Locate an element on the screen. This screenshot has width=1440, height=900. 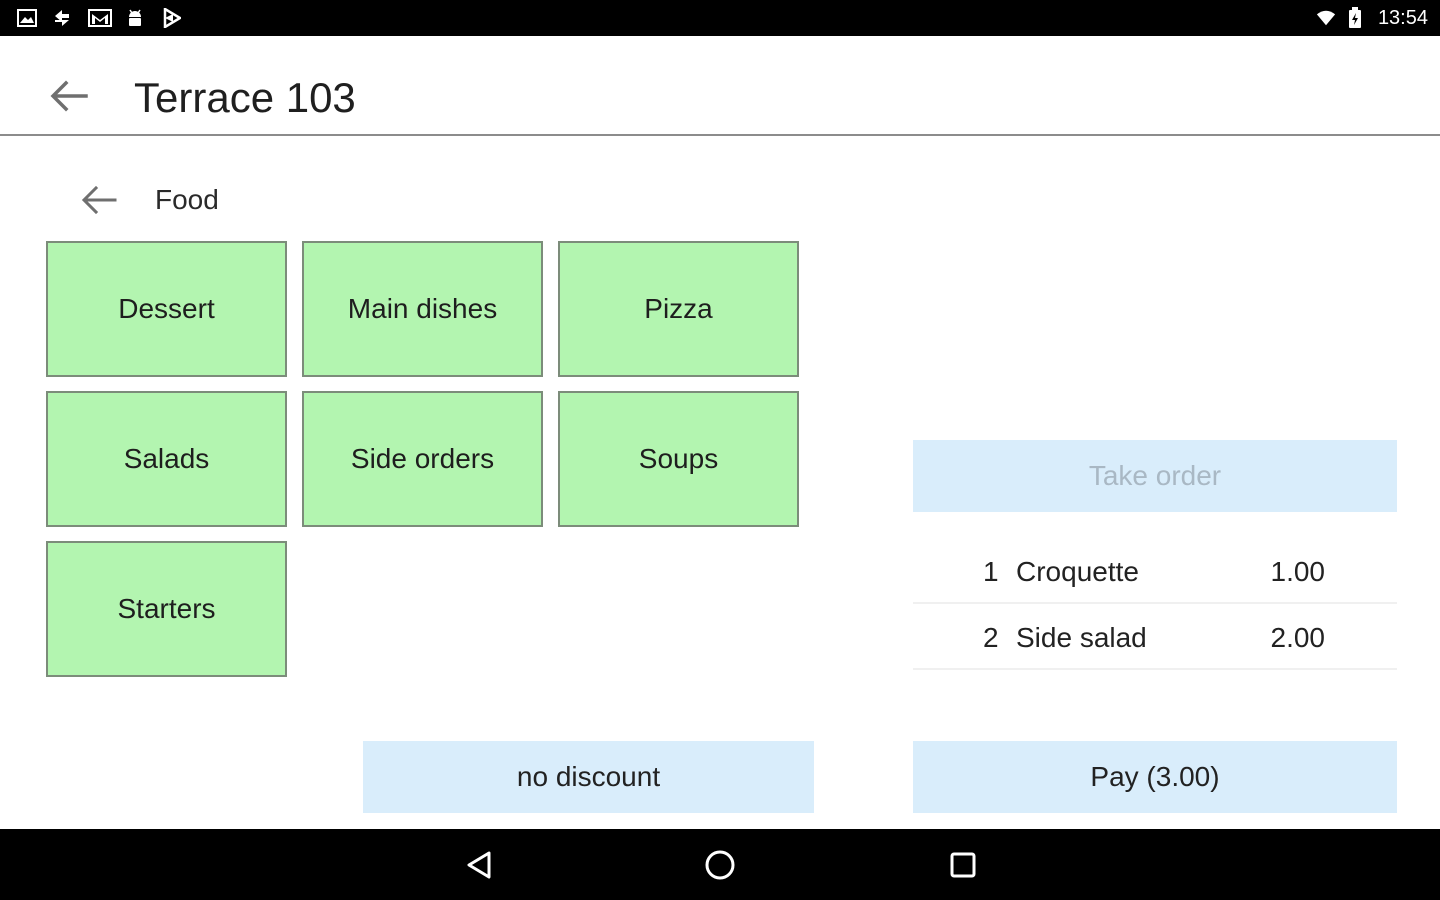
order-item: 2 Side salad 2.00 is located at coordinates (1155, 637).